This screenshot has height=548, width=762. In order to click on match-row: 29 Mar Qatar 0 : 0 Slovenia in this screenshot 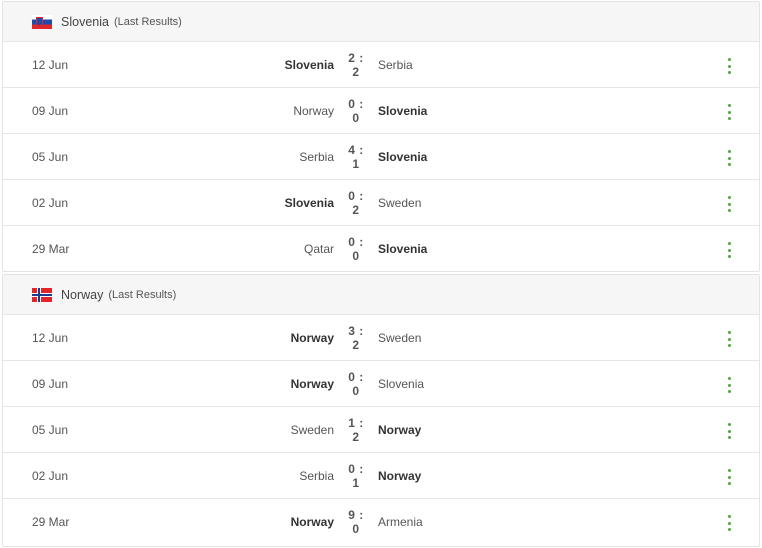, I will do `click(381, 249)`.